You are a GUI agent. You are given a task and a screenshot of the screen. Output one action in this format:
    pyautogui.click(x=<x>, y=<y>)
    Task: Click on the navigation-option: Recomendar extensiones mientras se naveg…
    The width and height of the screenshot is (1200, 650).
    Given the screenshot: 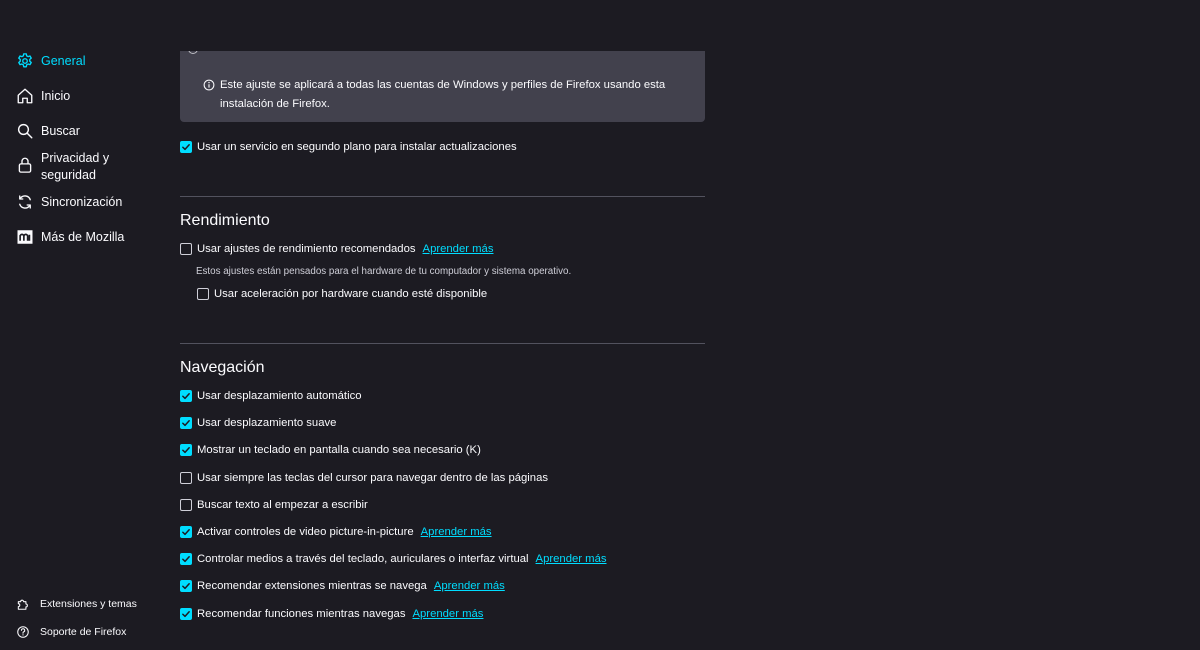 What is the action you would take?
    pyautogui.click(x=342, y=586)
    